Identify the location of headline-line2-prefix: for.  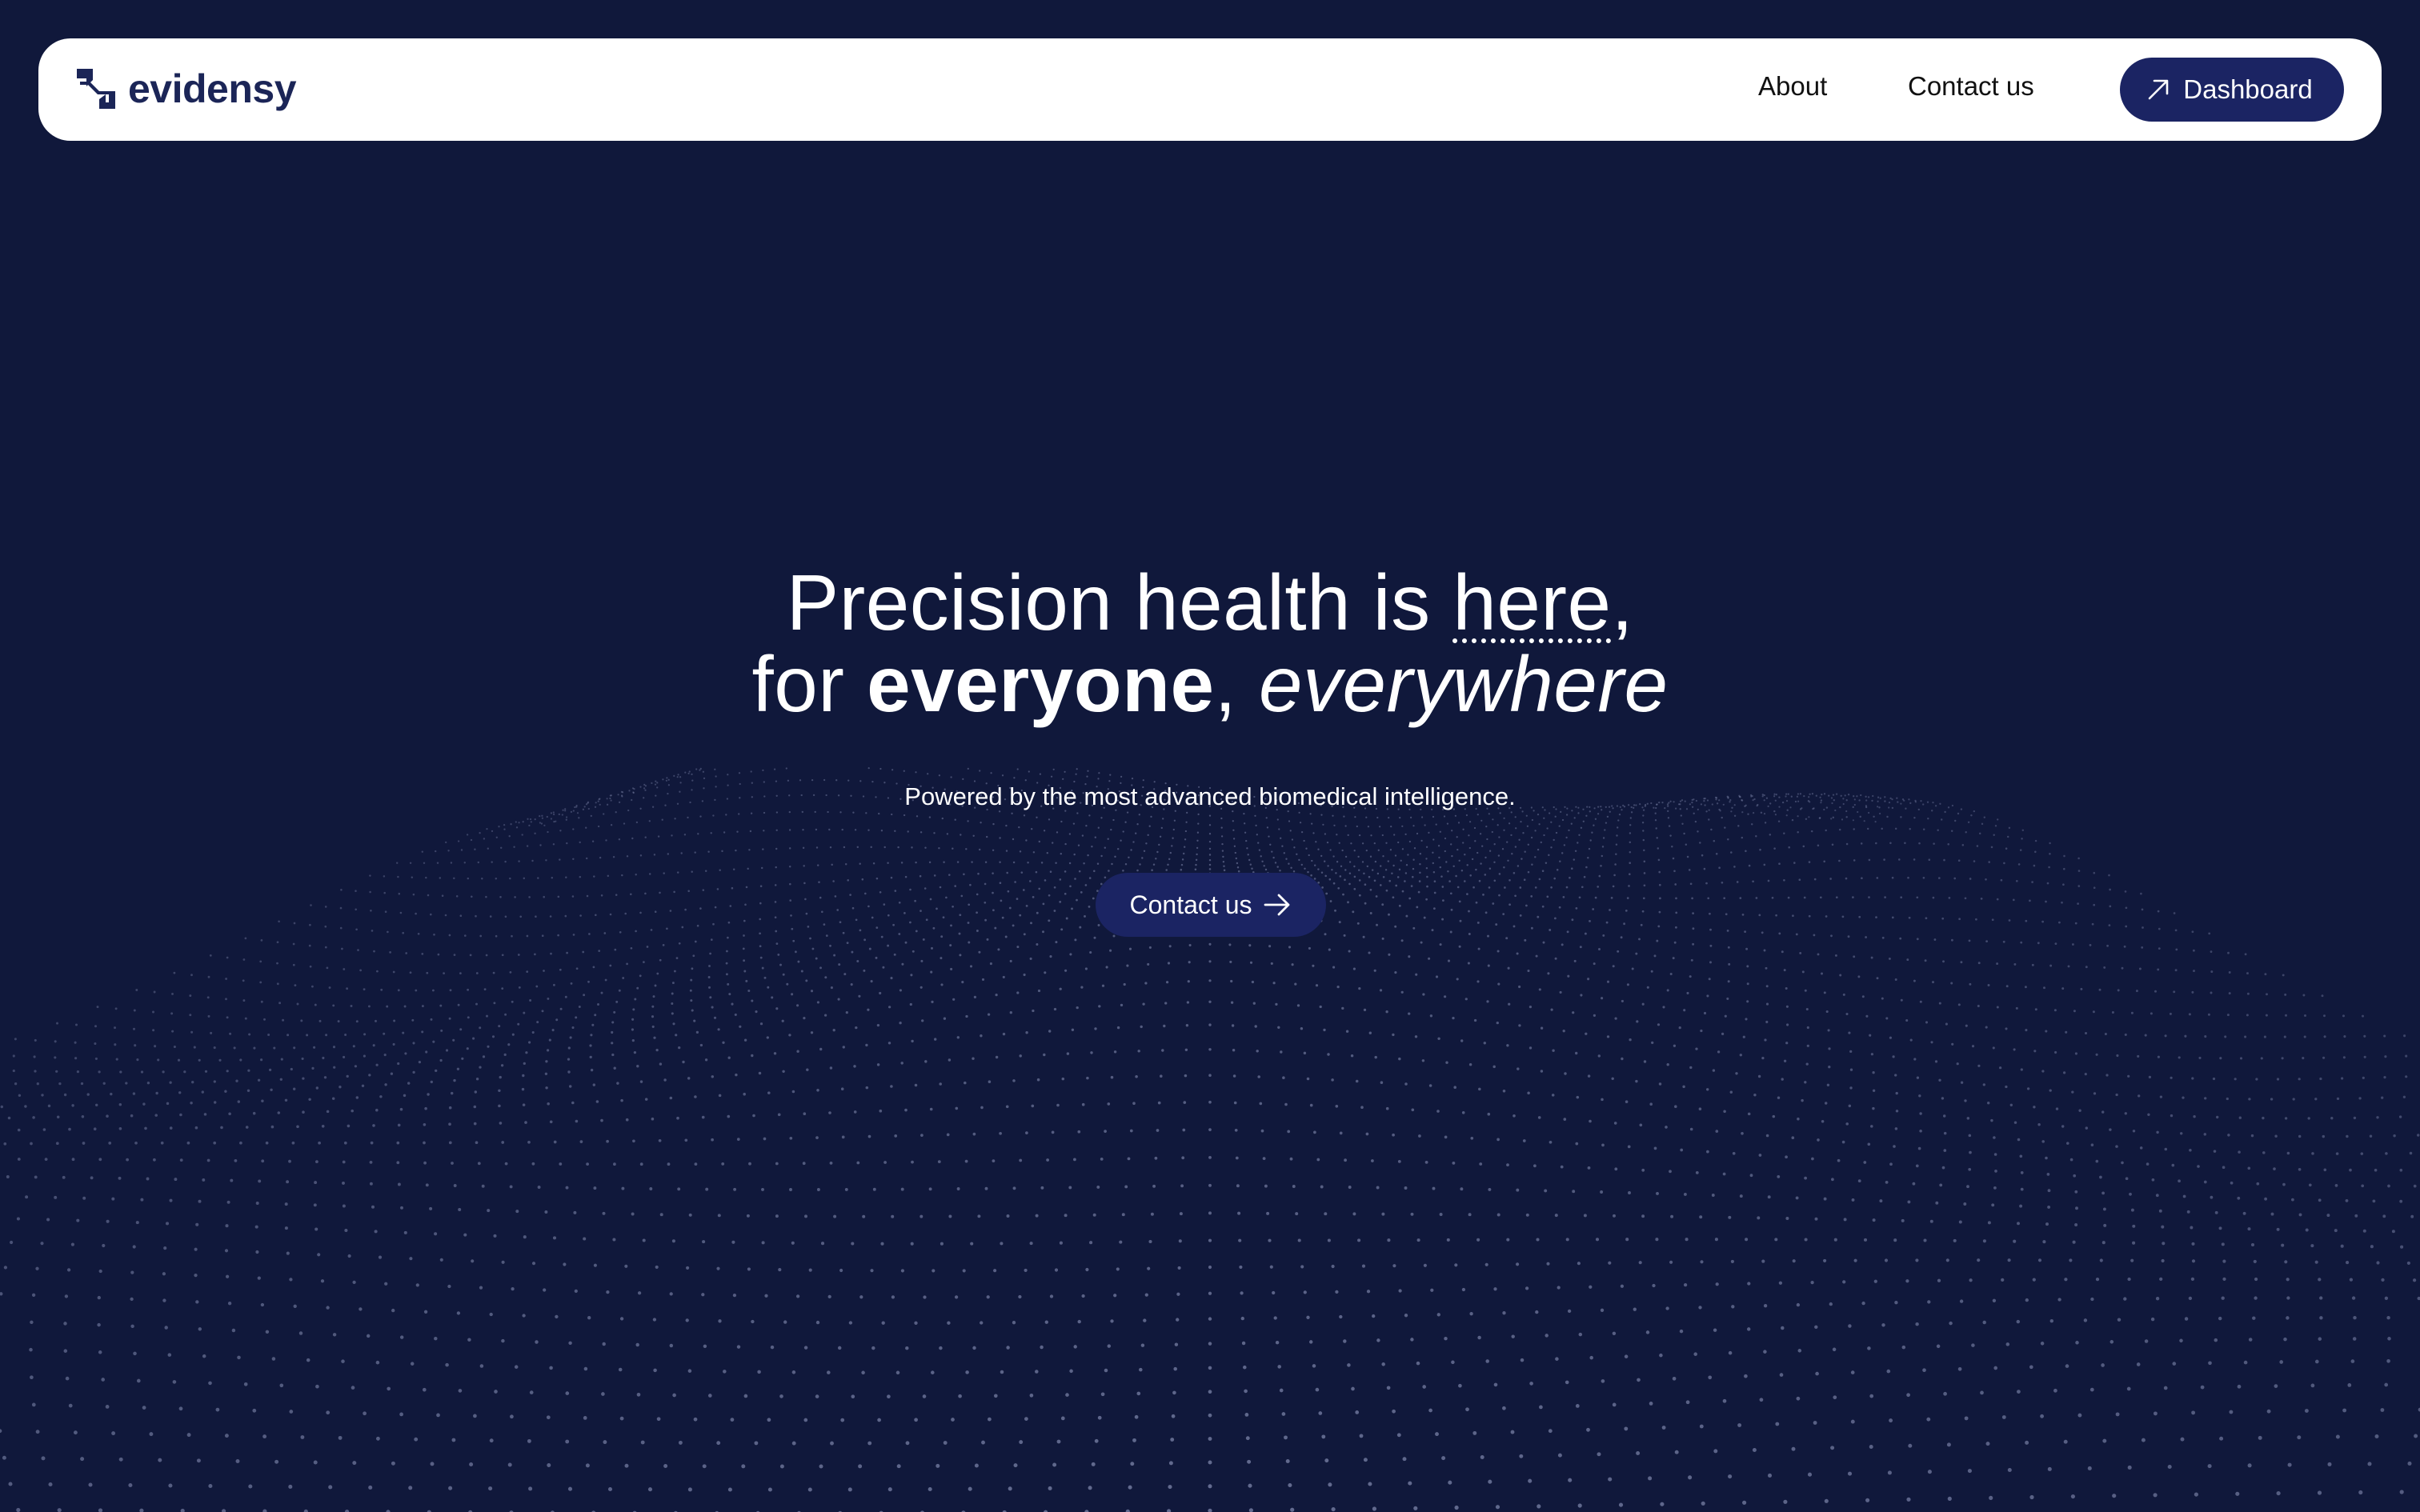
(809, 684).